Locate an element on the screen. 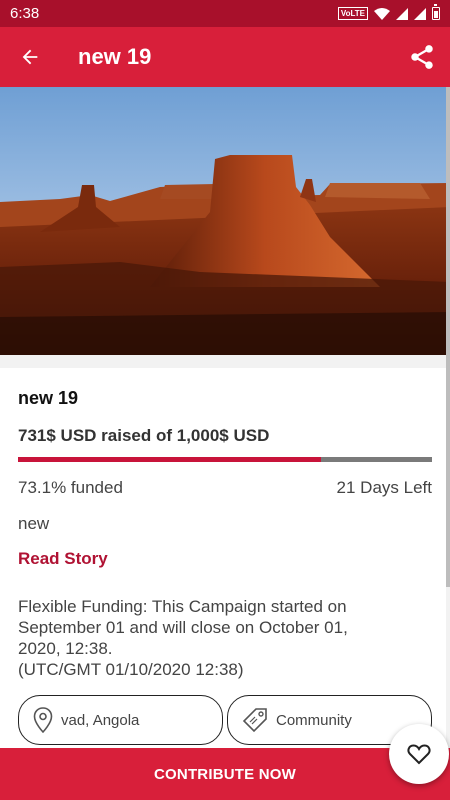 The height and width of the screenshot is (800, 450). contribute-now-button: CONTRIBUTE NOW is located at coordinates (225, 774).